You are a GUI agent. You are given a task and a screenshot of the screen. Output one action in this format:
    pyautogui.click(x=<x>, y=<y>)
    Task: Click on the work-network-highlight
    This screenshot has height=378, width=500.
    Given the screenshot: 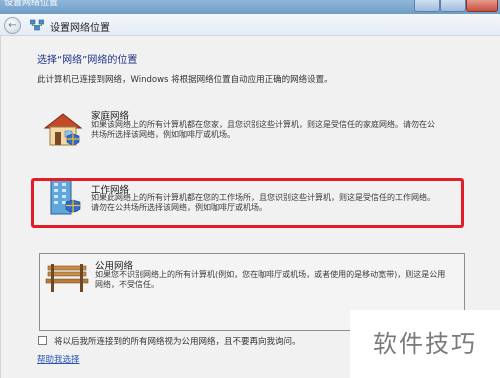 What is the action you would take?
    pyautogui.click(x=247, y=203)
    